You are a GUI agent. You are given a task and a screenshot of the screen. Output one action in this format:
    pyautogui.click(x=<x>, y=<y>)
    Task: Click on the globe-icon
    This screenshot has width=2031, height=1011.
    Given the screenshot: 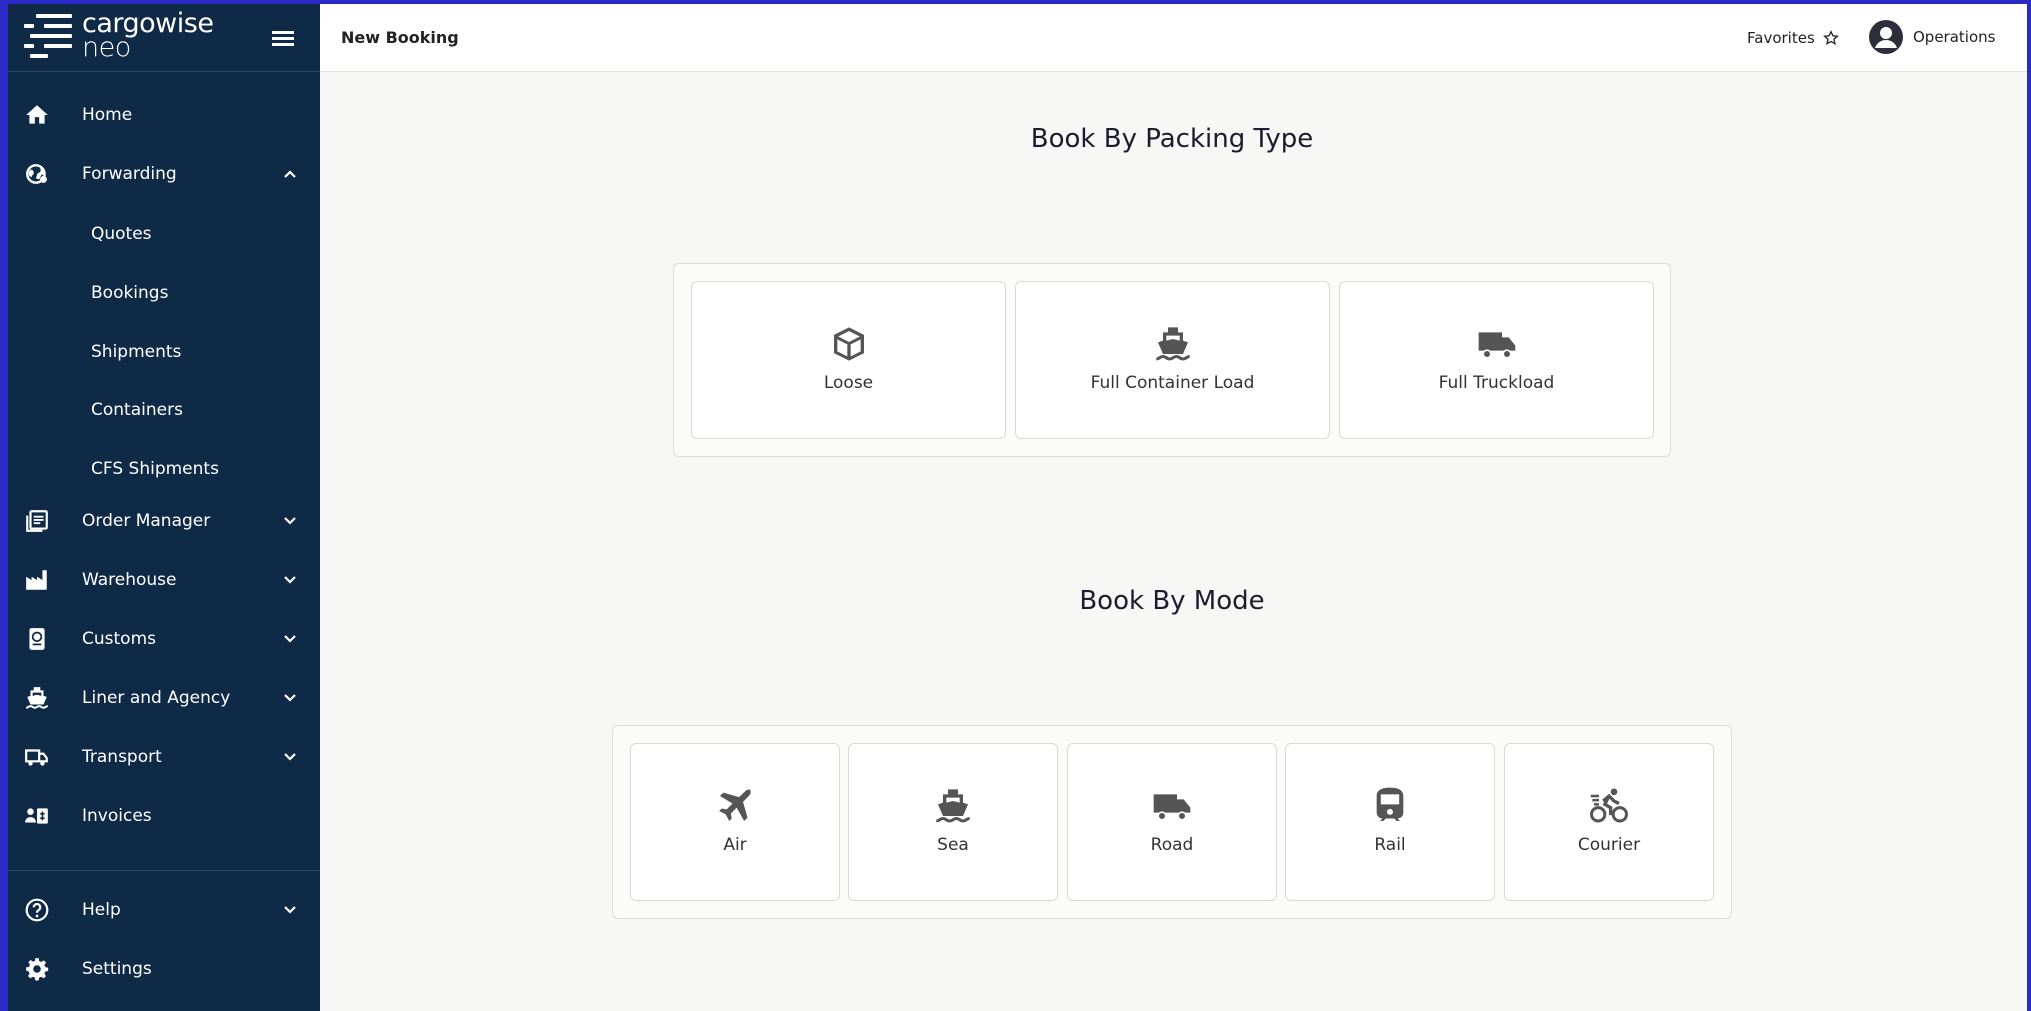 What is the action you would take?
    pyautogui.click(x=36, y=174)
    